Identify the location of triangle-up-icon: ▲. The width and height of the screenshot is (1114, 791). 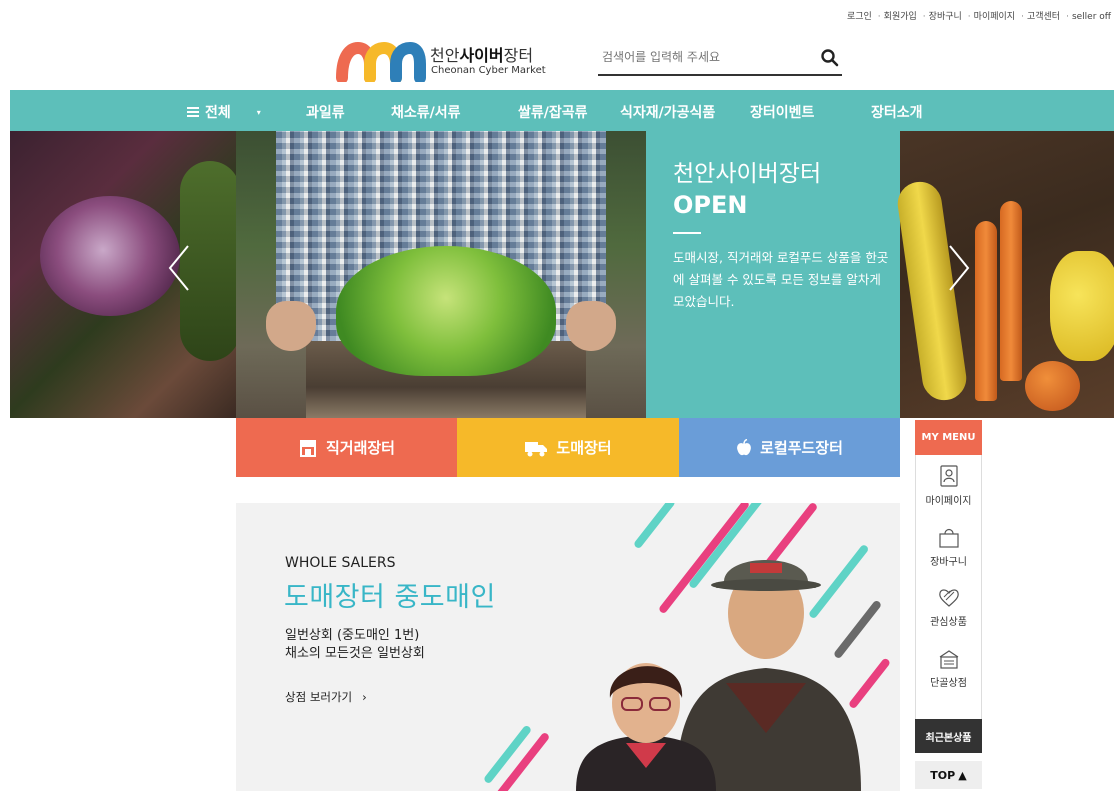
(962, 775).